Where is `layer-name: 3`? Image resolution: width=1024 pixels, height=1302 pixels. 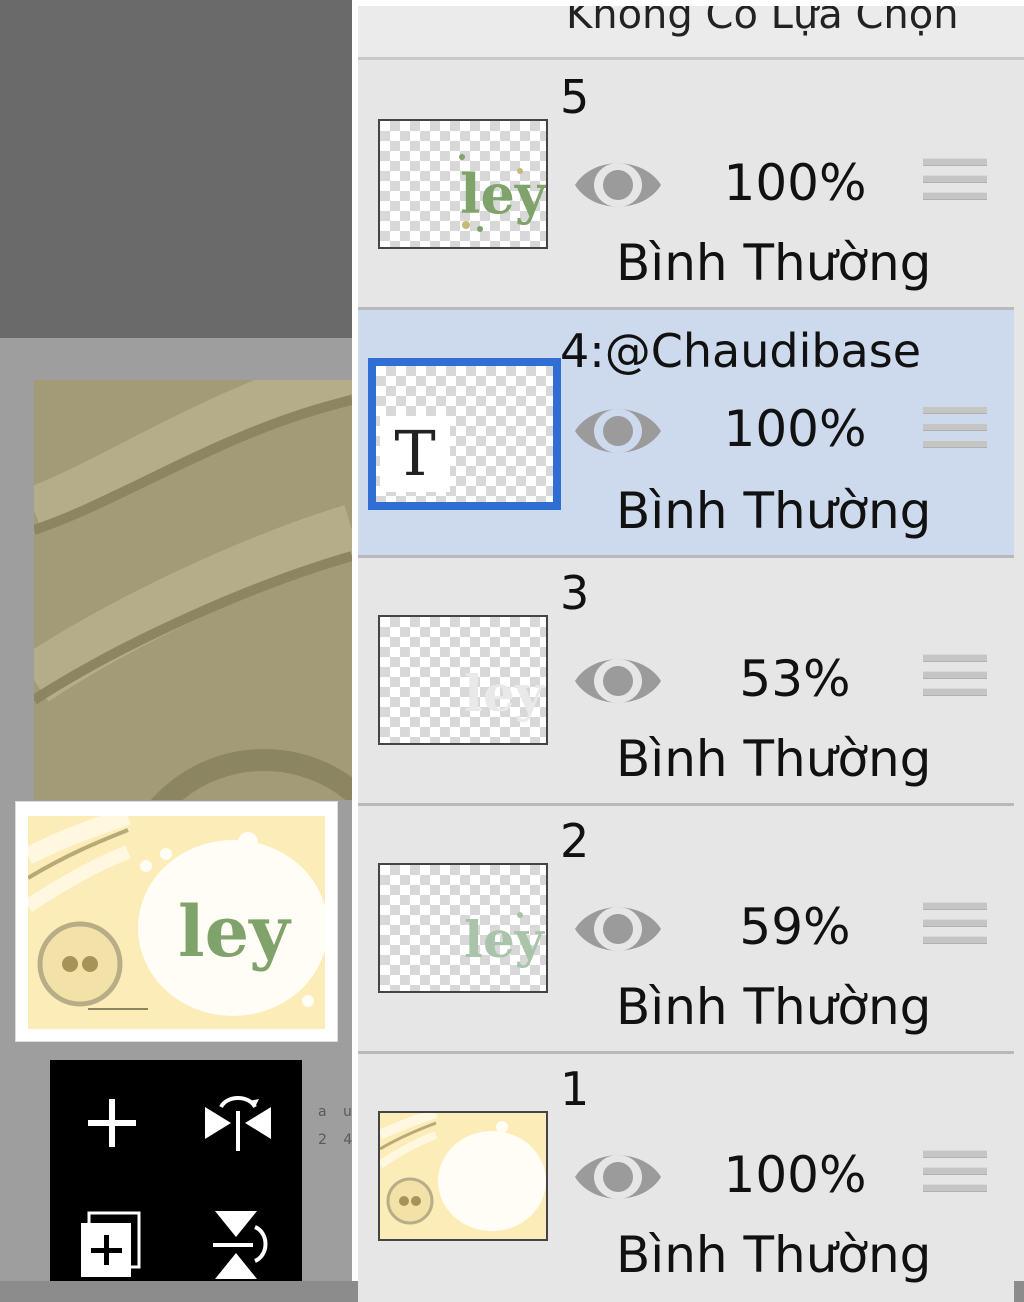
layer-name: 3 is located at coordinates (575, 593).